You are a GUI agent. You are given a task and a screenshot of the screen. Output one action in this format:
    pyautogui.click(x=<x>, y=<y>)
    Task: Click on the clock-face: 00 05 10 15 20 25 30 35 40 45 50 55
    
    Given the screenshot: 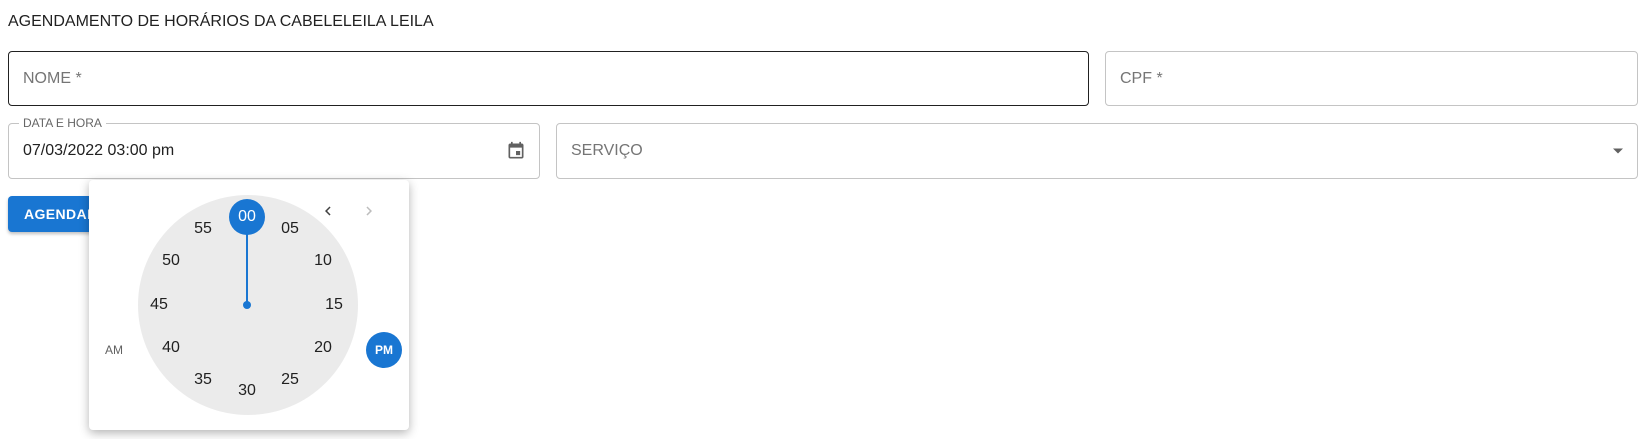 What is the action you would take?
    pyautogui.click(x=248, y=305)
    